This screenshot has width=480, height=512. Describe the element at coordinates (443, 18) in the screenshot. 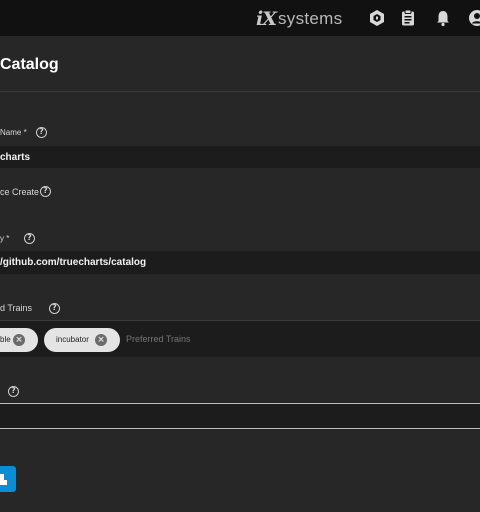

I see `notifications-bell-icon` at that location.